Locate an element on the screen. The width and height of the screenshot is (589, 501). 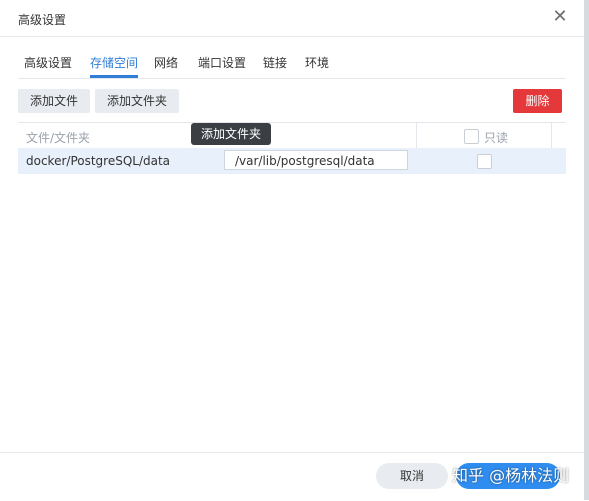
tab-advanced-settings: 高级设置 is located at coordinates (48, 62).